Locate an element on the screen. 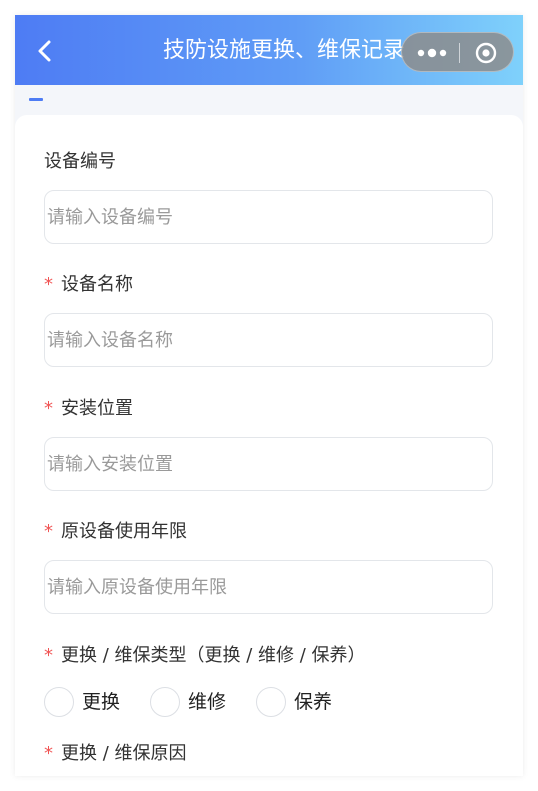 This screenshot has height=791, width=538. mini-program-capsule is located at coordinates (457, 52).